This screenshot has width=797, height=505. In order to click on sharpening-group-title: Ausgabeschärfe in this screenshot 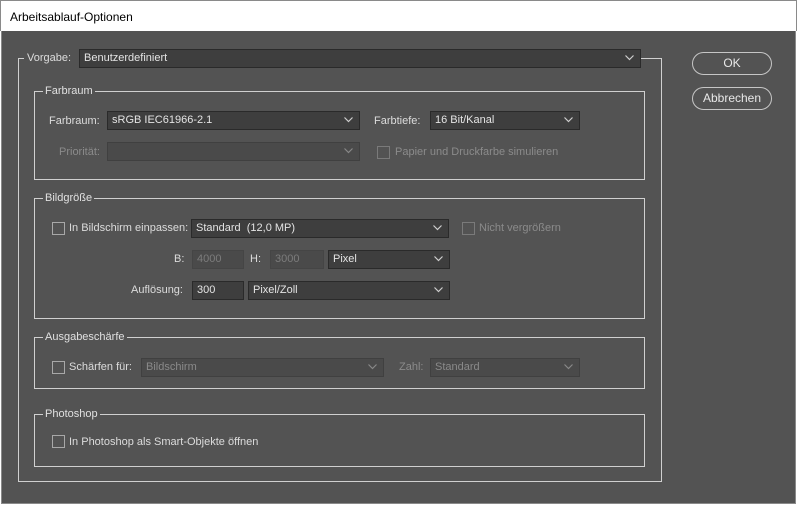, I will do `click(85, 337)`.